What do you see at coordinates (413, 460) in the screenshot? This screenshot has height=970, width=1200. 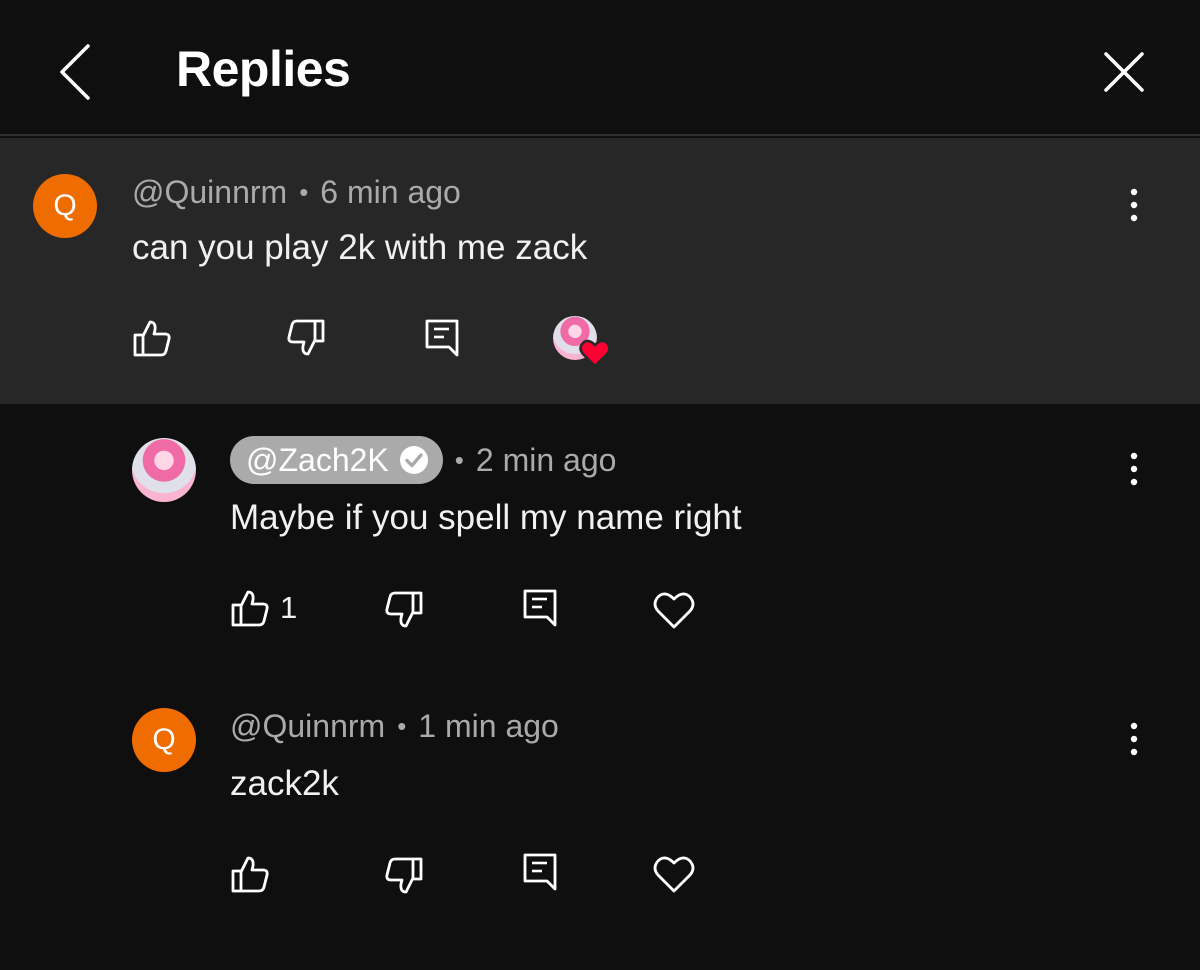 I see `verified-check-icon` at bounding box center [413, 460].